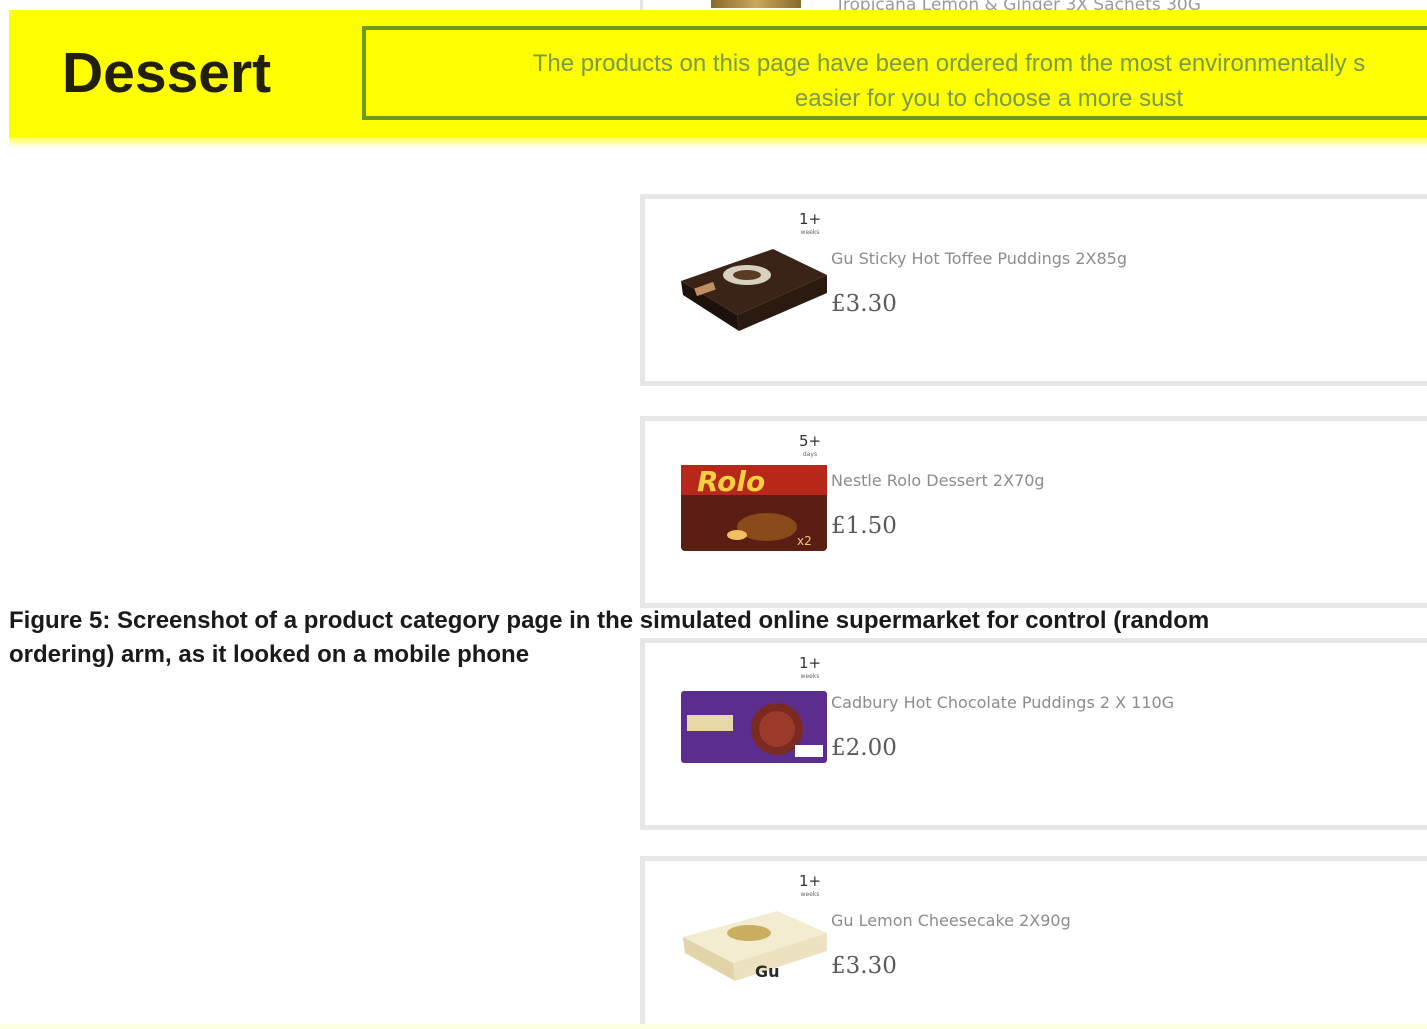 The image size is (1427, 1029). I want to click on bottom-edge, so click(713, 1026).